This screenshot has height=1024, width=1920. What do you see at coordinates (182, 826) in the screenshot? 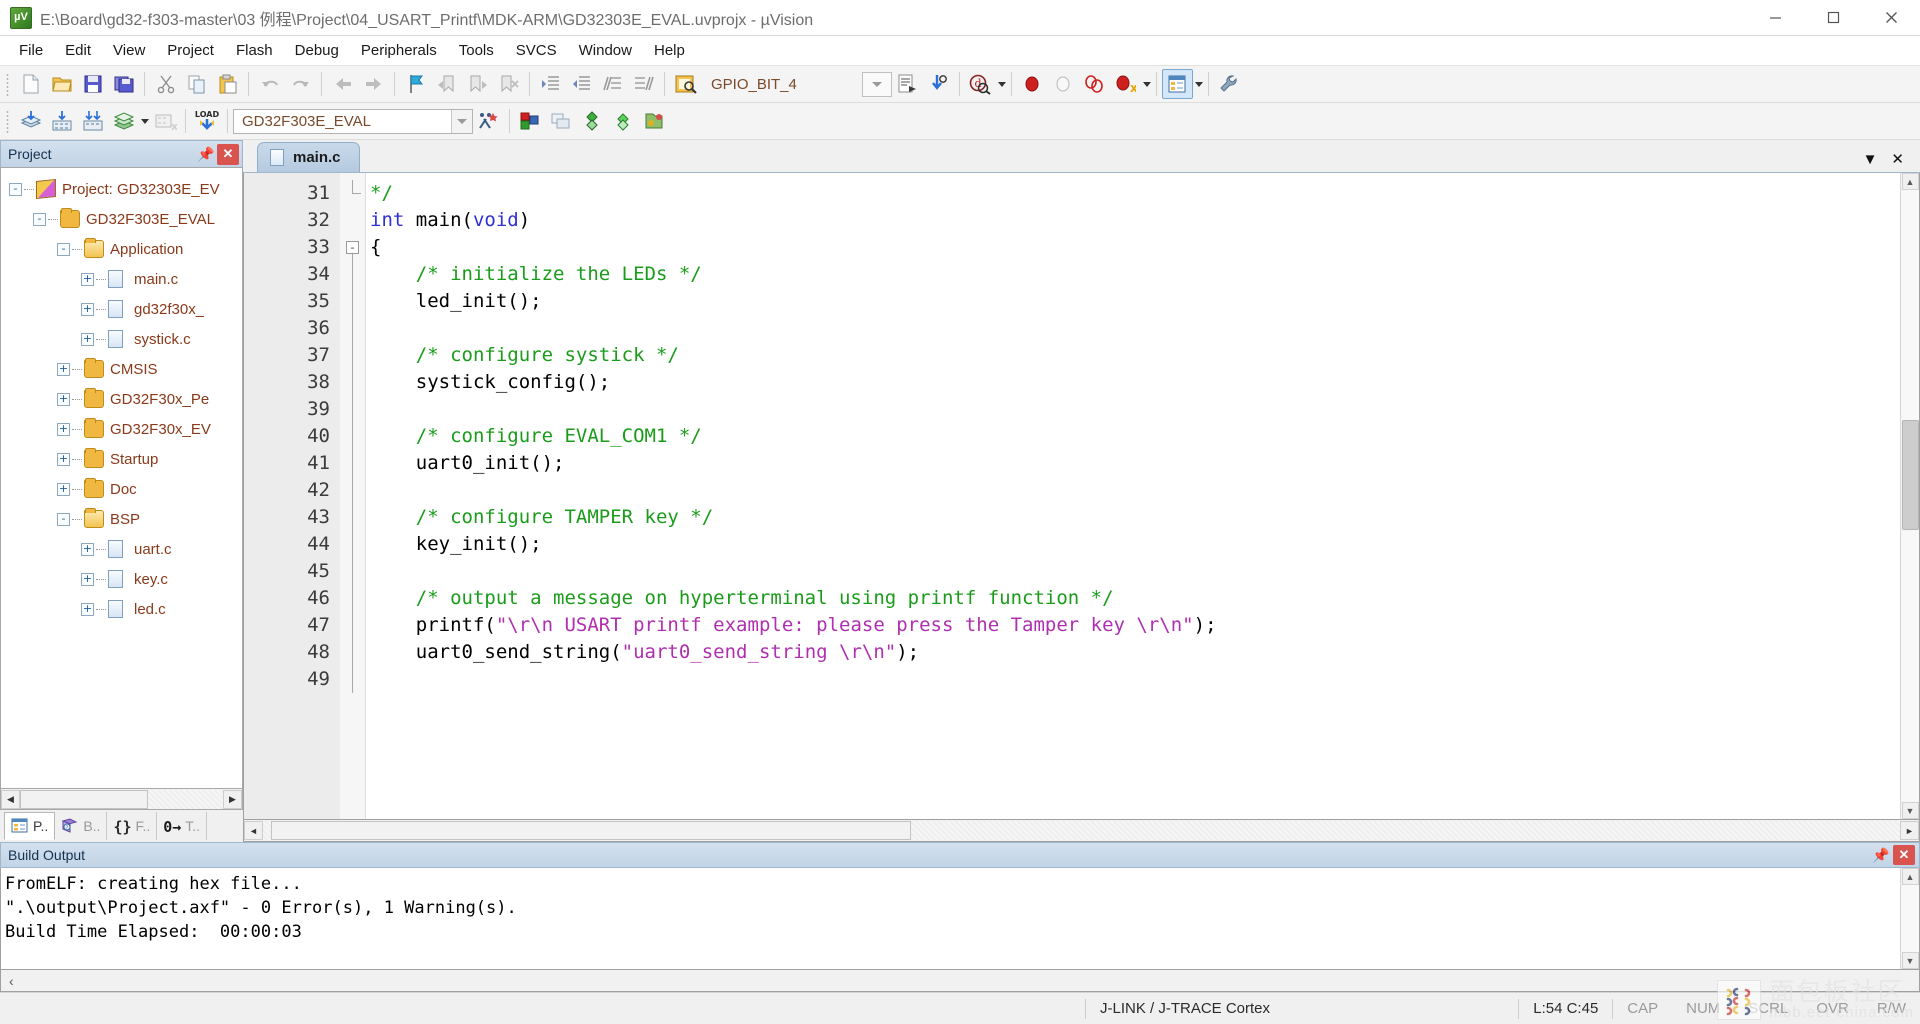
I see `tab-templates: 0→ T..` at bounding box center [182, 826].